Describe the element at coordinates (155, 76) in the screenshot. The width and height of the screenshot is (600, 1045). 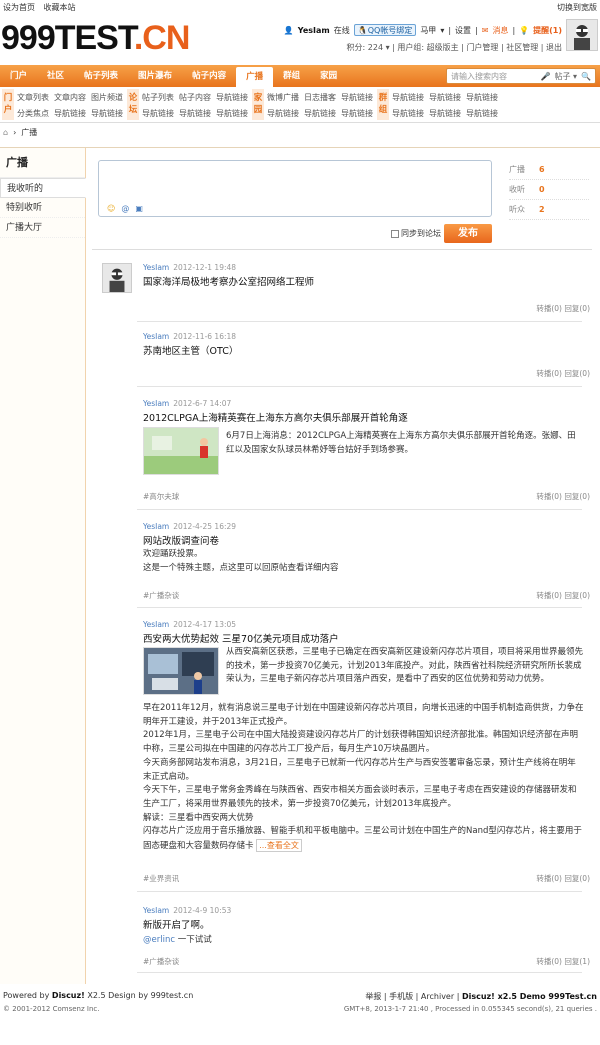
I see `nav-item-image-waterfall: 图片瀑布` at that location.